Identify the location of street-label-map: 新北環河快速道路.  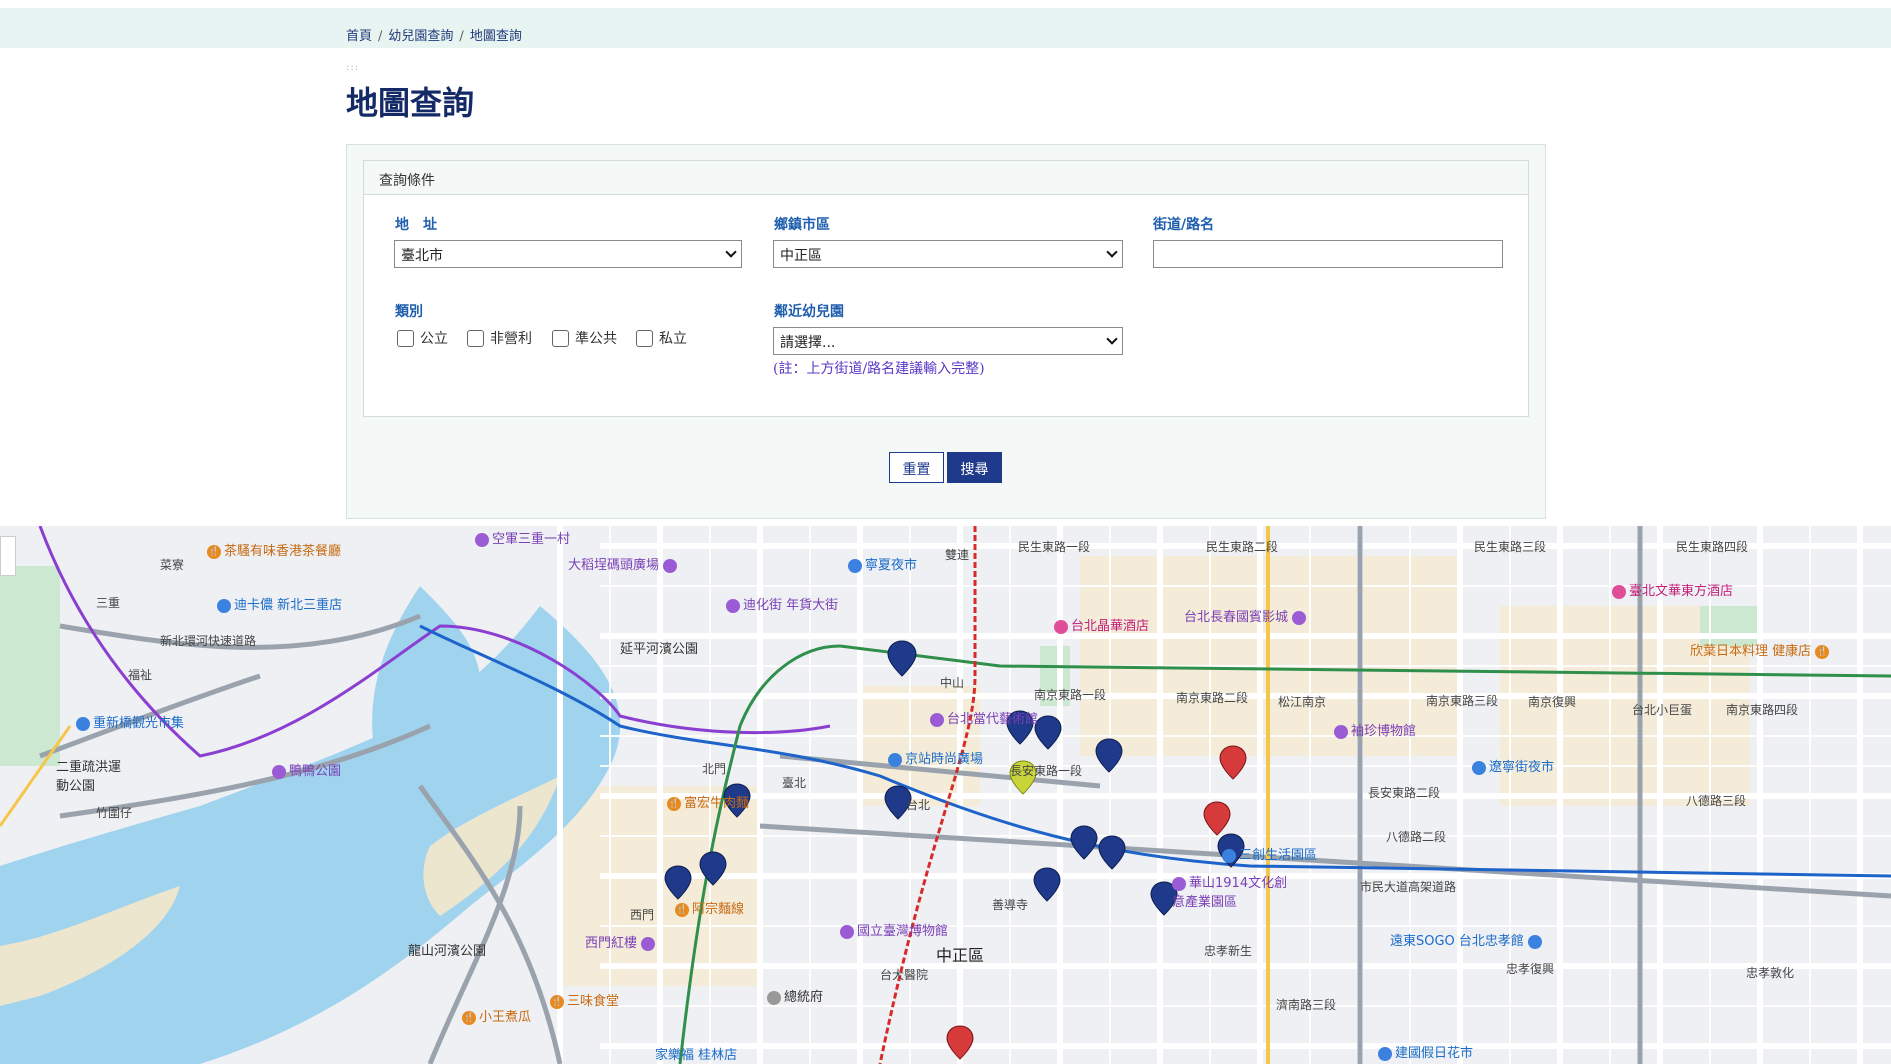
(208, 641).